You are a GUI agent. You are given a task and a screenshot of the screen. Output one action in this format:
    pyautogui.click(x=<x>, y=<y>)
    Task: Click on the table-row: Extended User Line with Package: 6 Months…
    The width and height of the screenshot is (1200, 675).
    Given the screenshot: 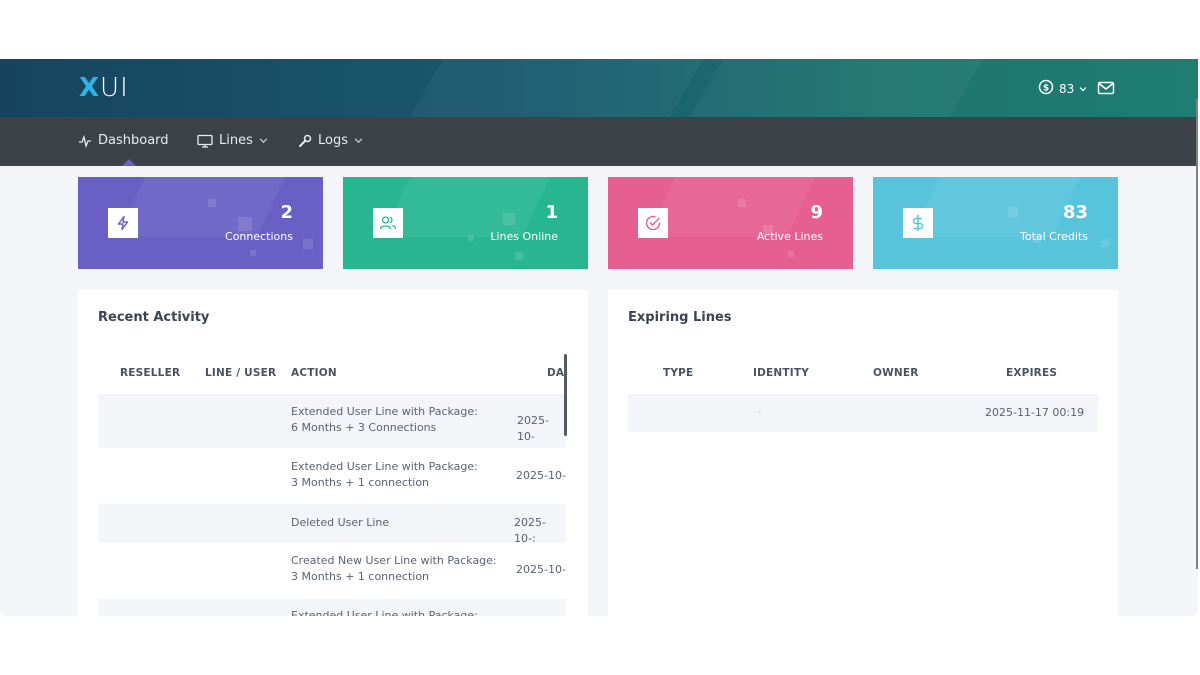 What is the action you would take?
    pyautogui.click(x=332, y=421)
    